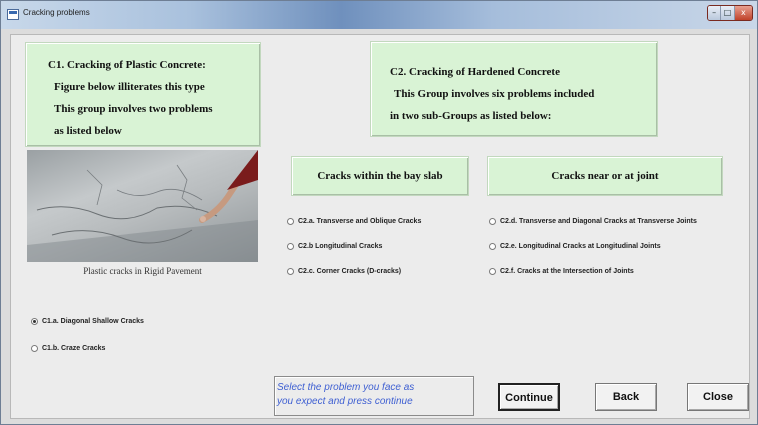 The width and height of the screenshot is (758, 425). Describe the element at coordinates (13, 14) in the screenshot. I see `app-window-icon` at that location.